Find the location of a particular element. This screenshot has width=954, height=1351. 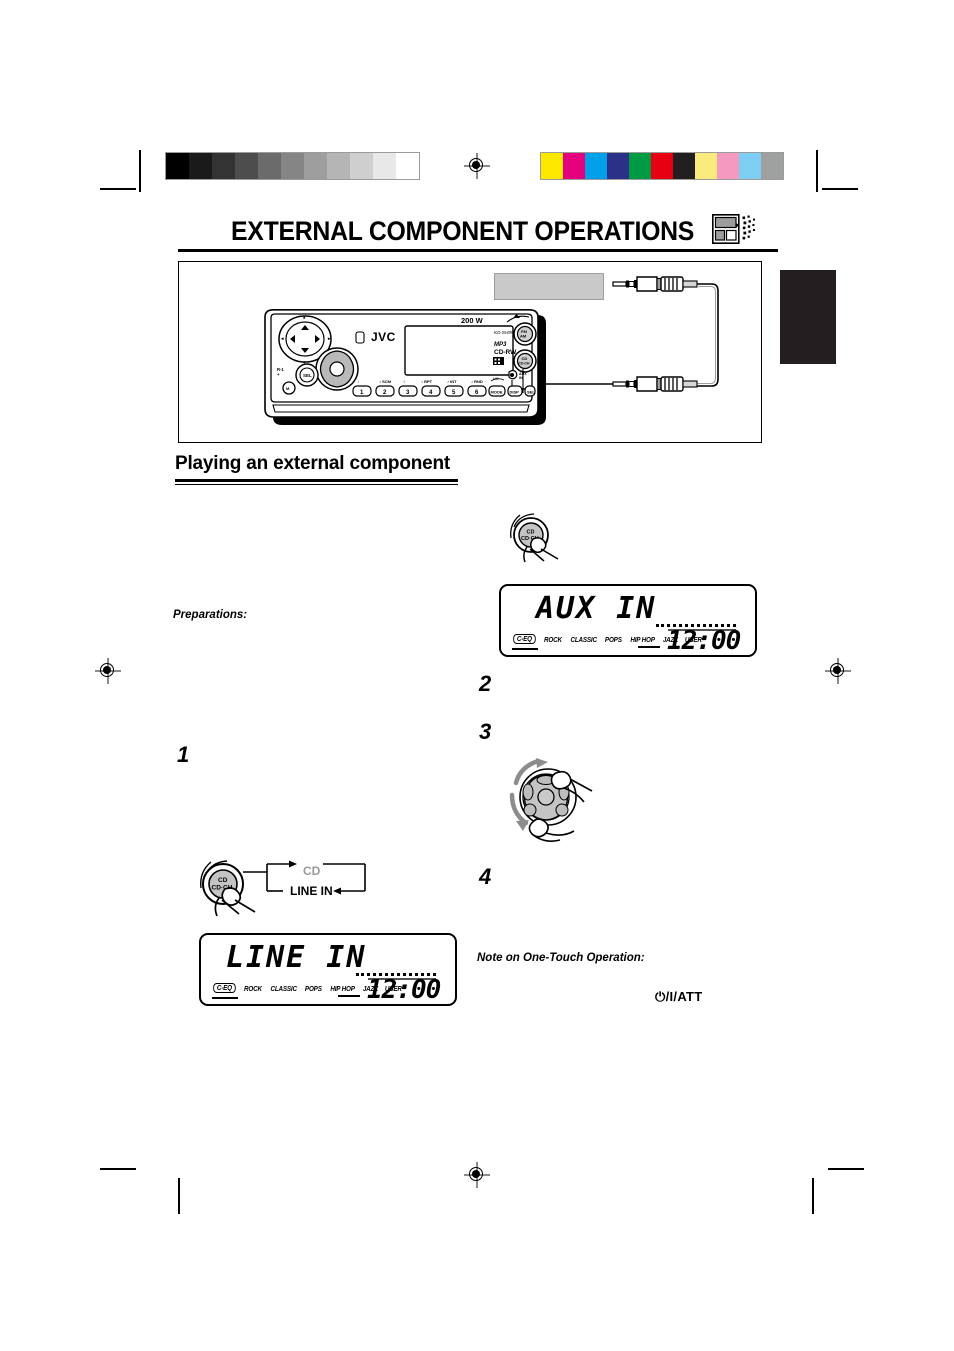

crop-mark-top-right is located at coordinates (840, 189).